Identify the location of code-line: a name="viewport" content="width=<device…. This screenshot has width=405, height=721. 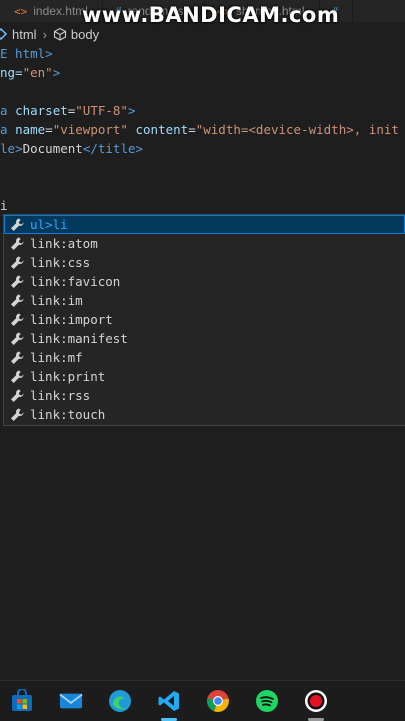
(199, 129).